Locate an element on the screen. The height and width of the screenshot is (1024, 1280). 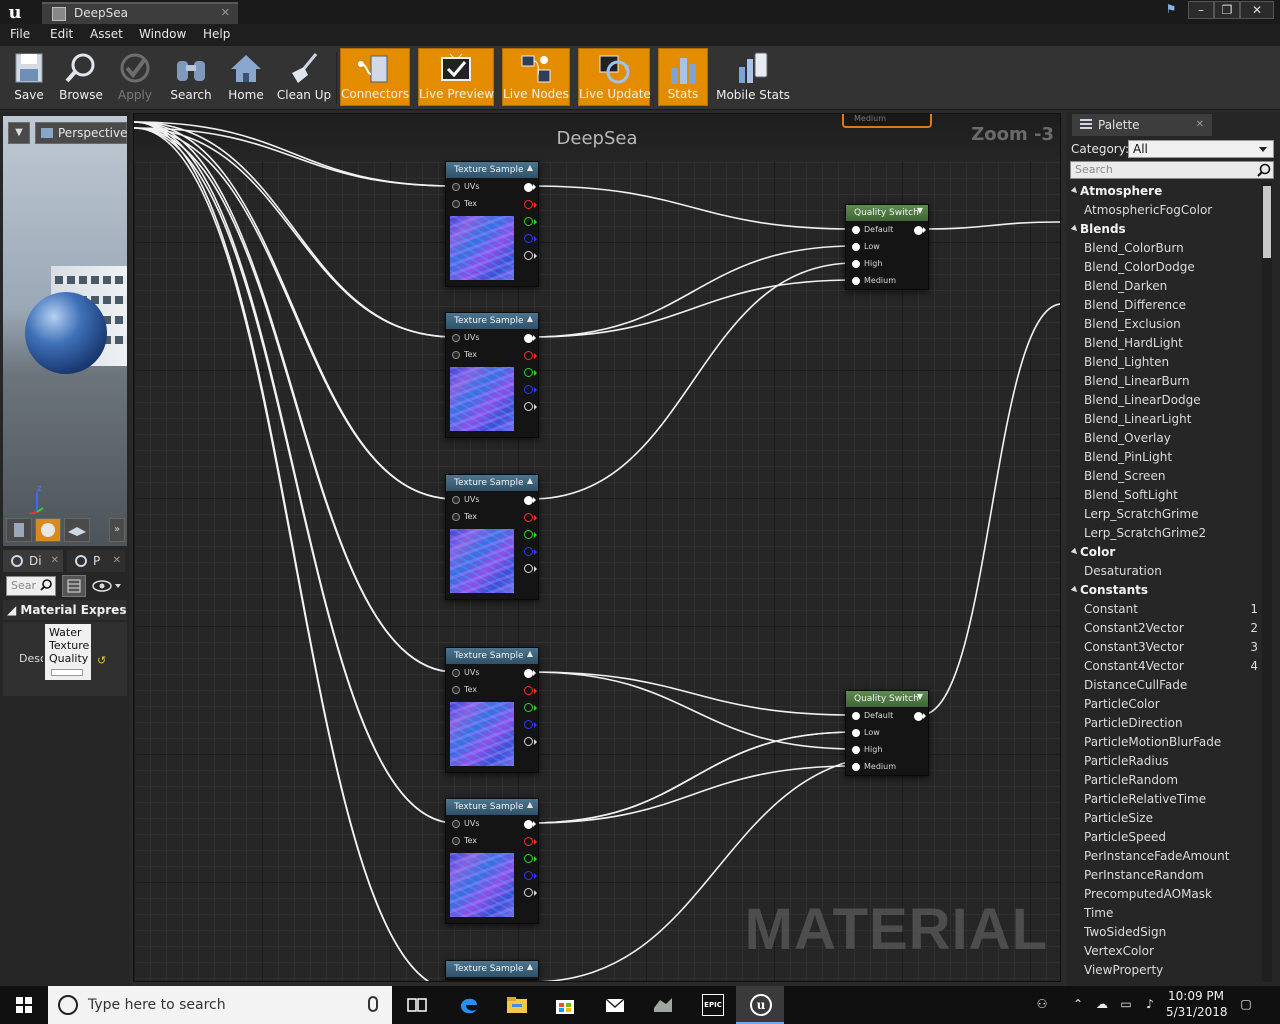
palette-item: Blend_LinearLight is located at coordinates (1165, 419).